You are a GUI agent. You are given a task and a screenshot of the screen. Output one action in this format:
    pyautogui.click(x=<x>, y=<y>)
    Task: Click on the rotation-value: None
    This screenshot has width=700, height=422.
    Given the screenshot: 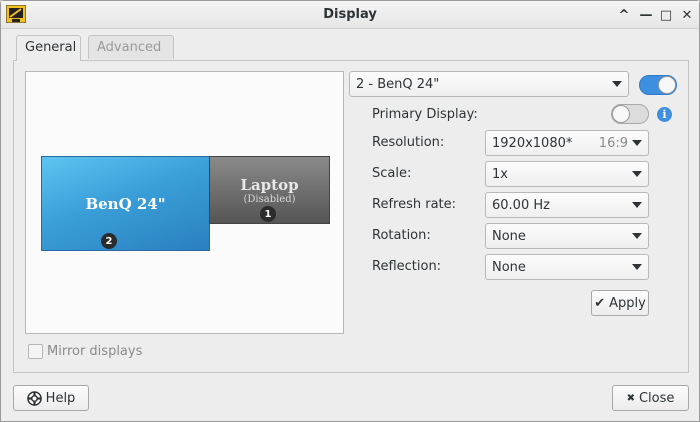 What is the action you would take?
    pyautogui.click(x=509, y=236)
    